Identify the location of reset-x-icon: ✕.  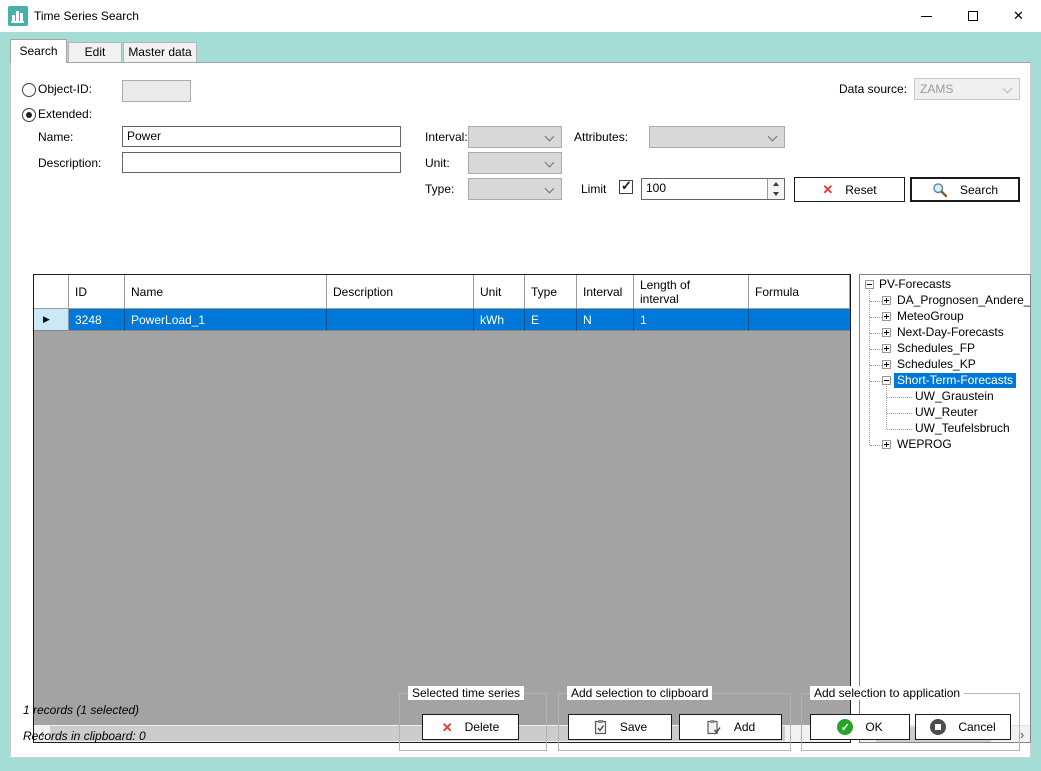
(828, 189).